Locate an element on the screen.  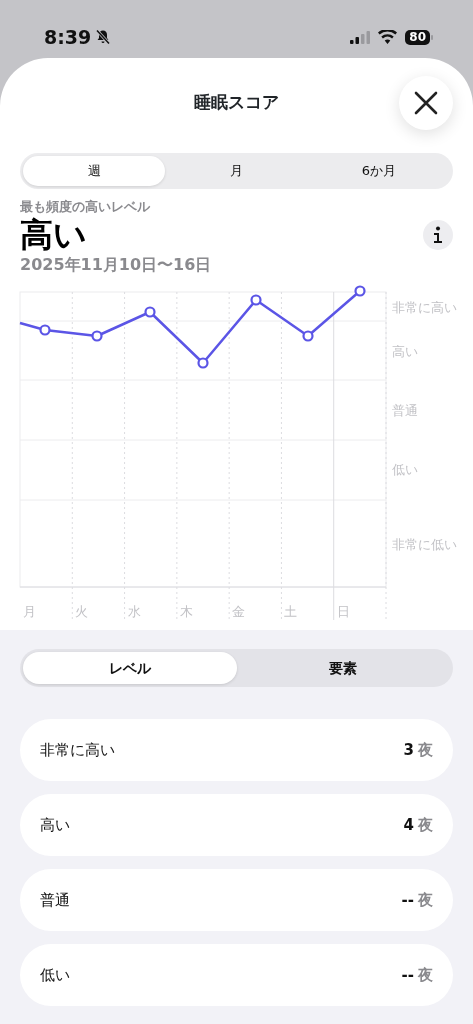
segment-tab: レベル is located at coordinates (130, 668).